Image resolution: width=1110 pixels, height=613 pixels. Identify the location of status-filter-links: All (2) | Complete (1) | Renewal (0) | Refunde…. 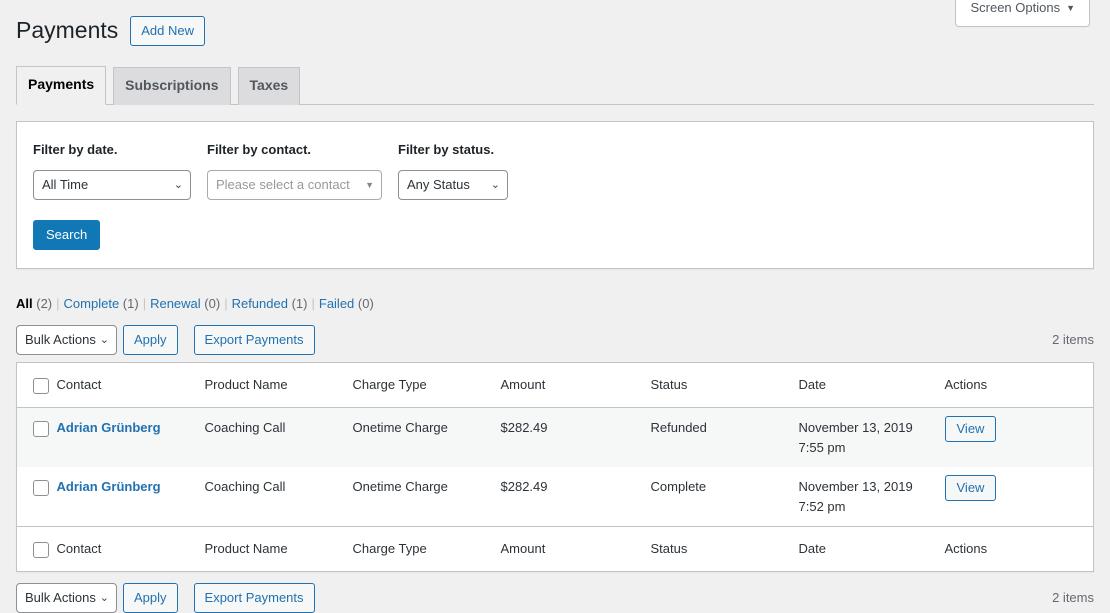
(555, 304).